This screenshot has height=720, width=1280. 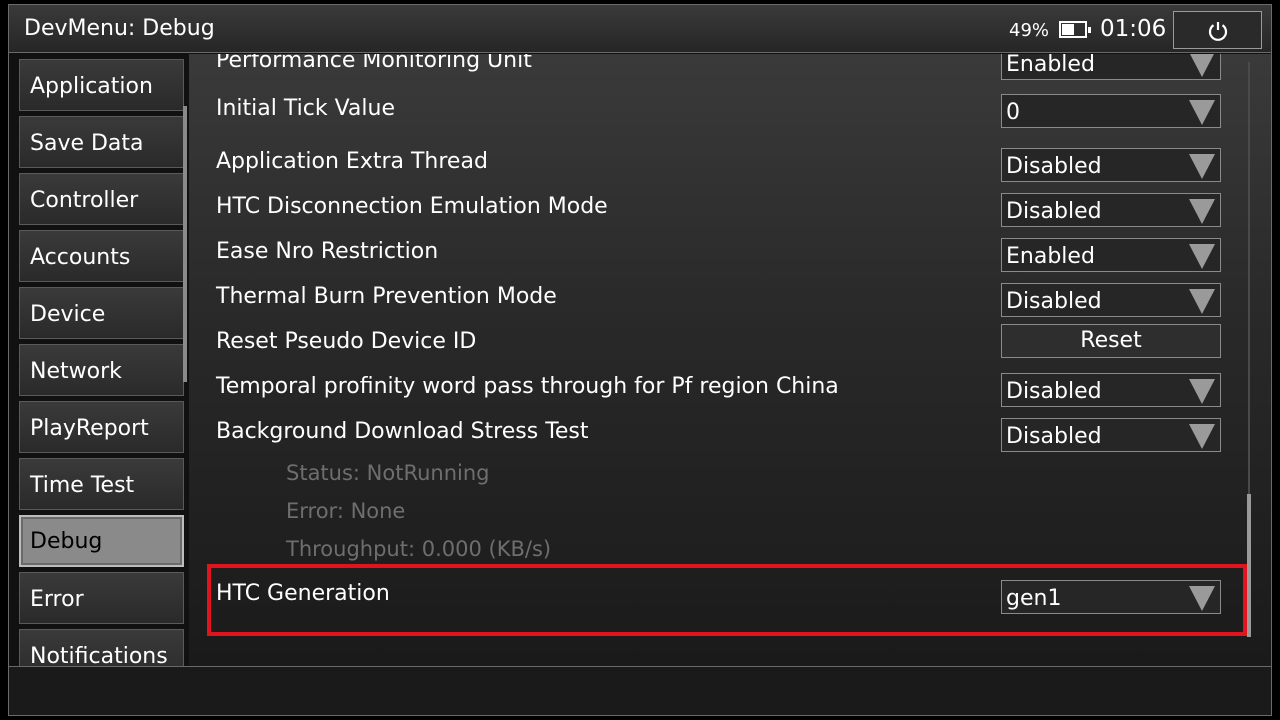 I want to click on sidebar-item-playreport: PlayReport, so click(x=101, y=427).